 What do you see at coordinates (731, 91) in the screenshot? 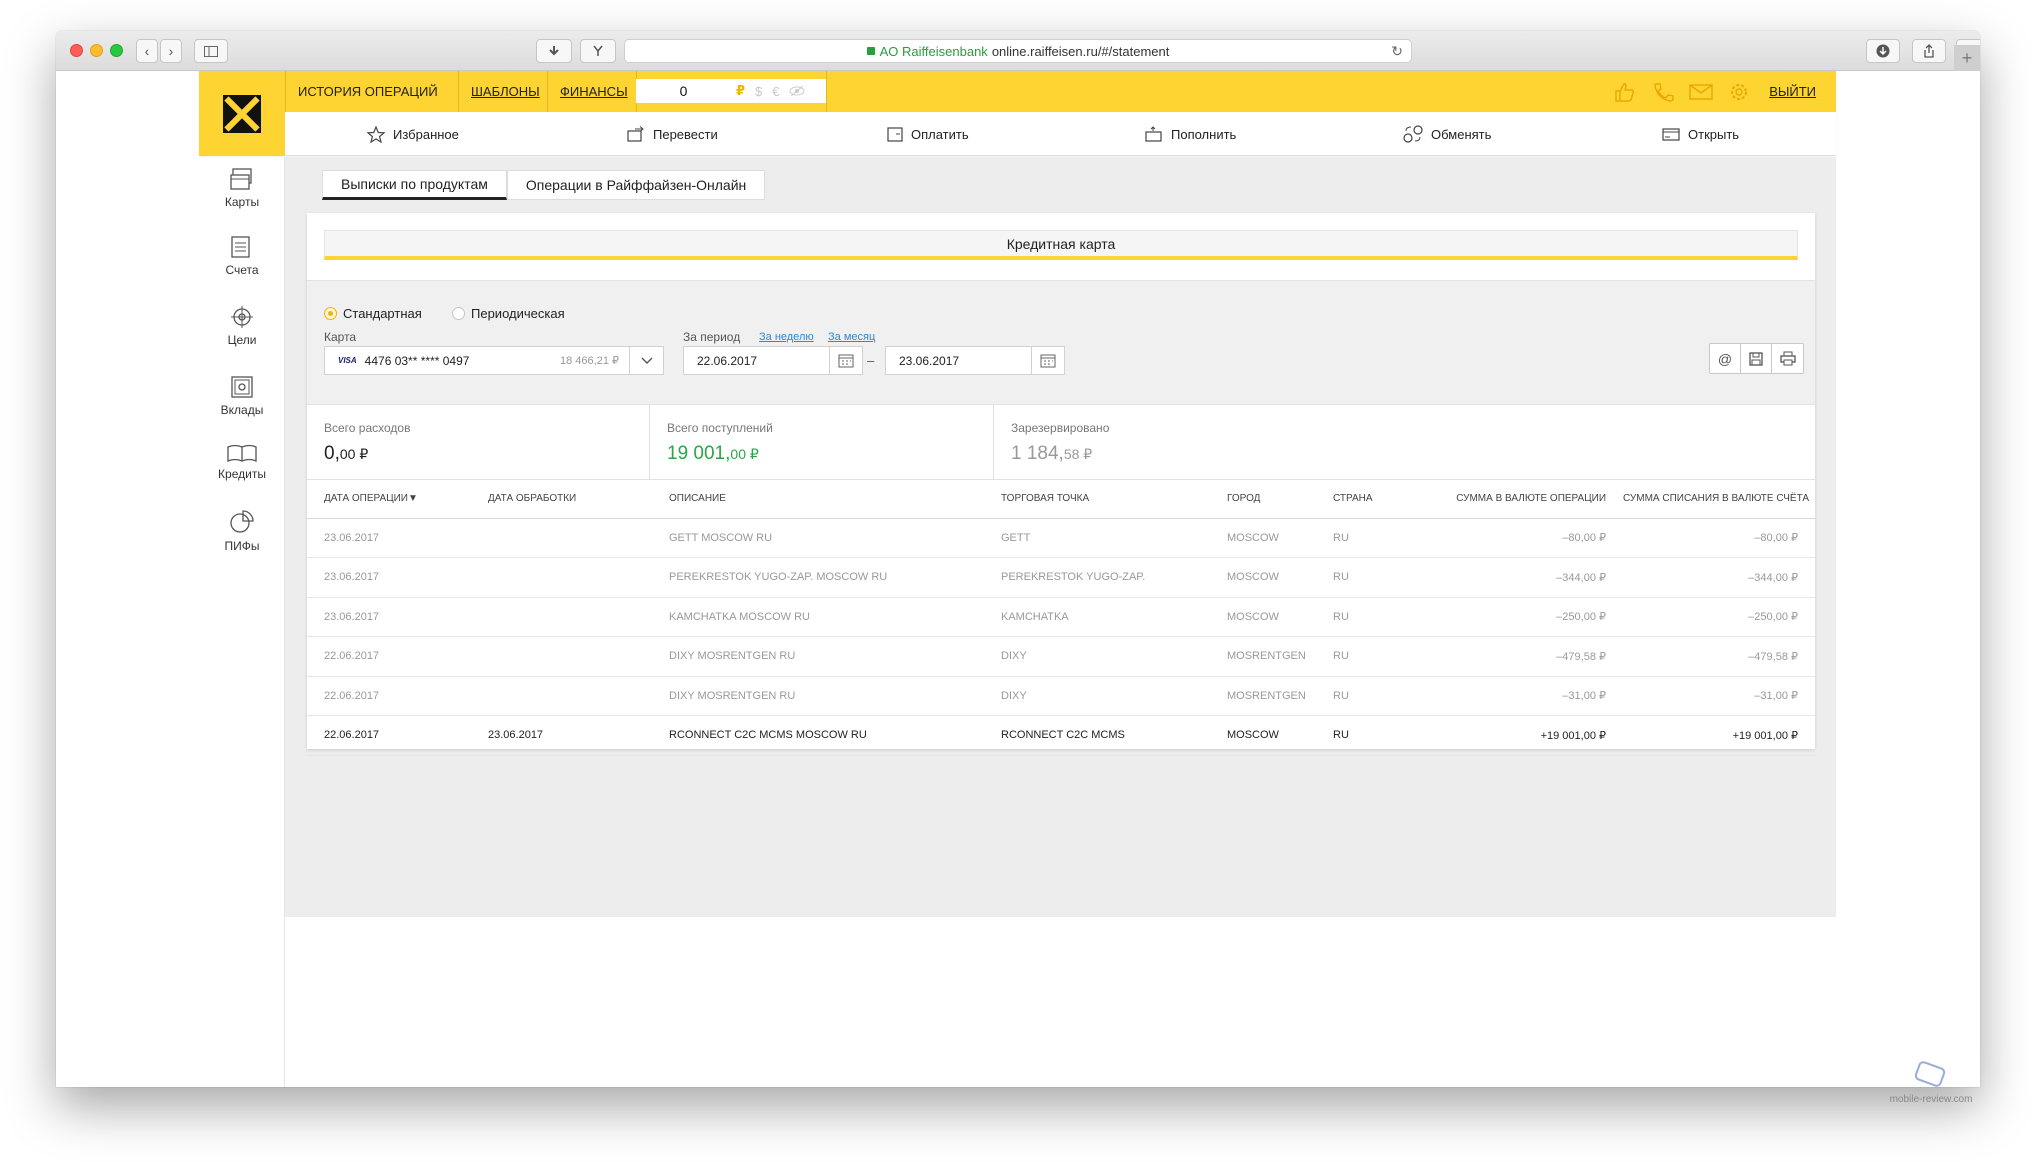
I see `balance-widget: 0 ₽ $ €` at bounding box center [731, 91].